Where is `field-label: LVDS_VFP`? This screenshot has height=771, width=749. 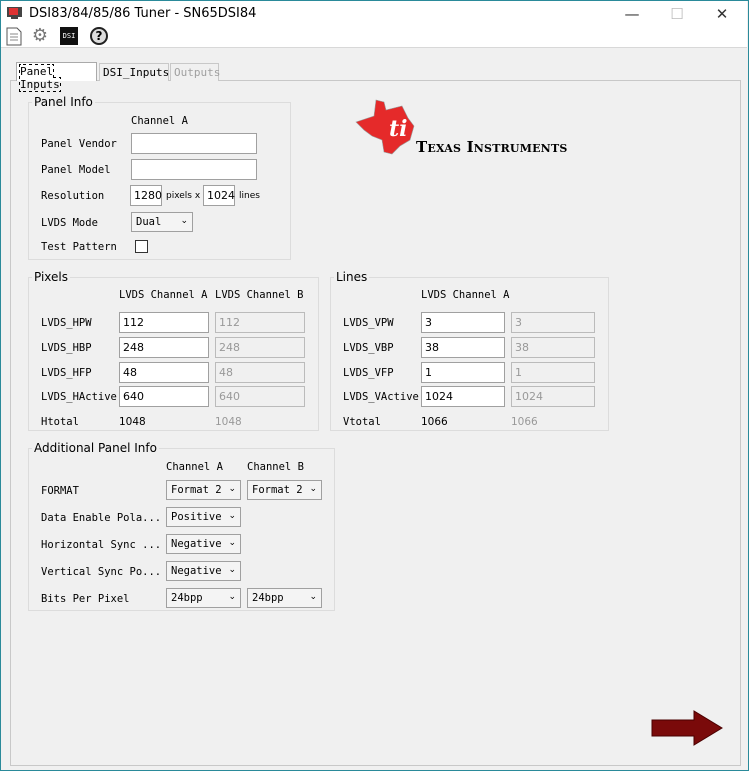 field-label: LVDS_VFP is located at coordinates (368, 373).